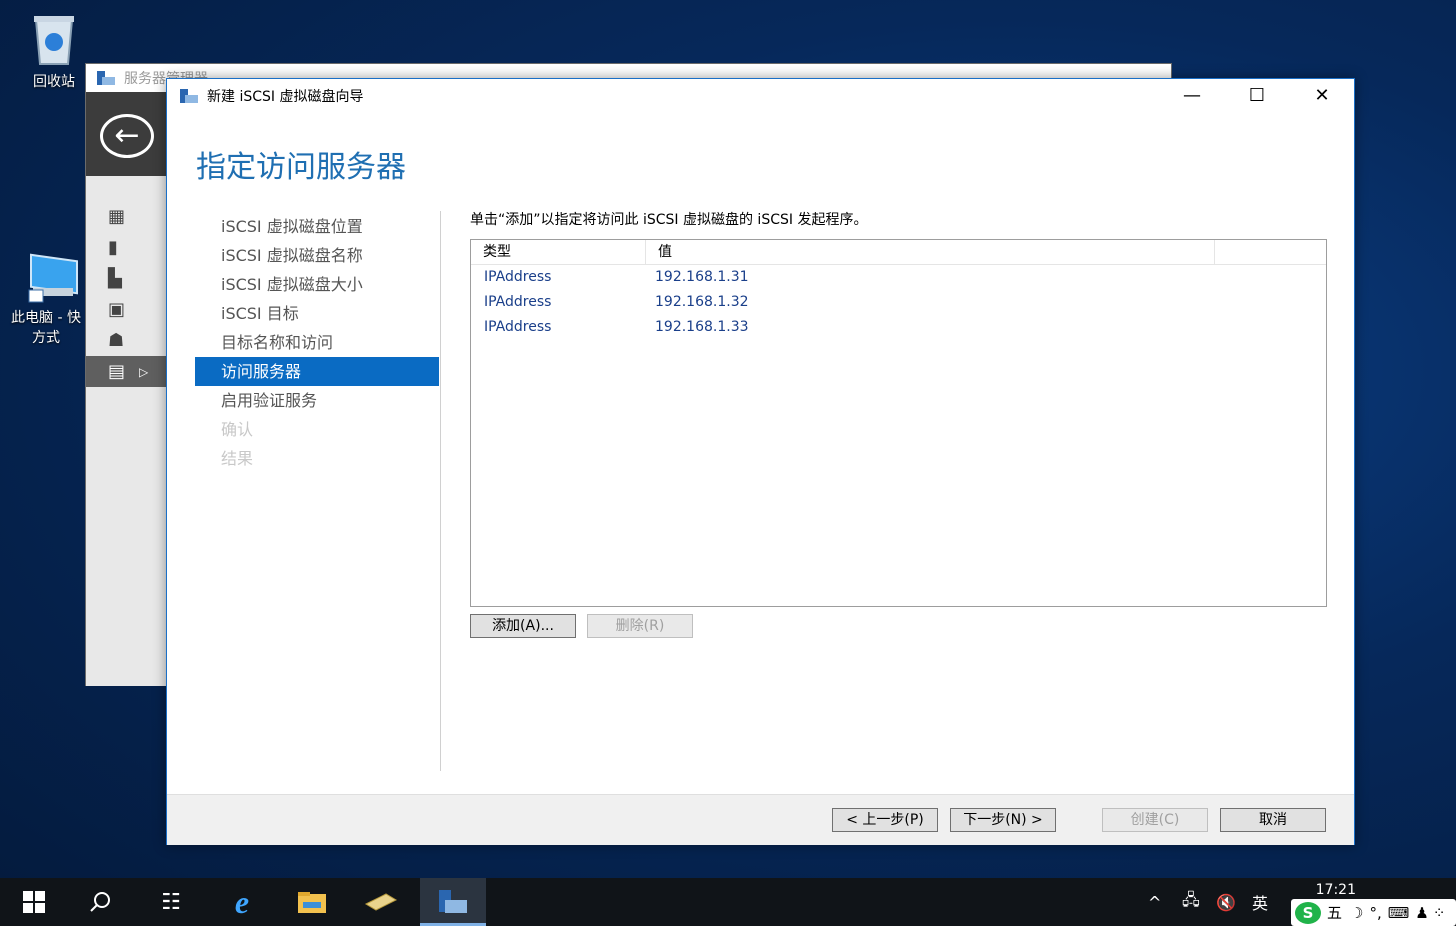 Image resolution: width=1456 pixels, height=926 pixels. I want to click on wizard-footer: < 上一步(P) 下一步(N) > 创建(C) 取消, so click(760, 819).